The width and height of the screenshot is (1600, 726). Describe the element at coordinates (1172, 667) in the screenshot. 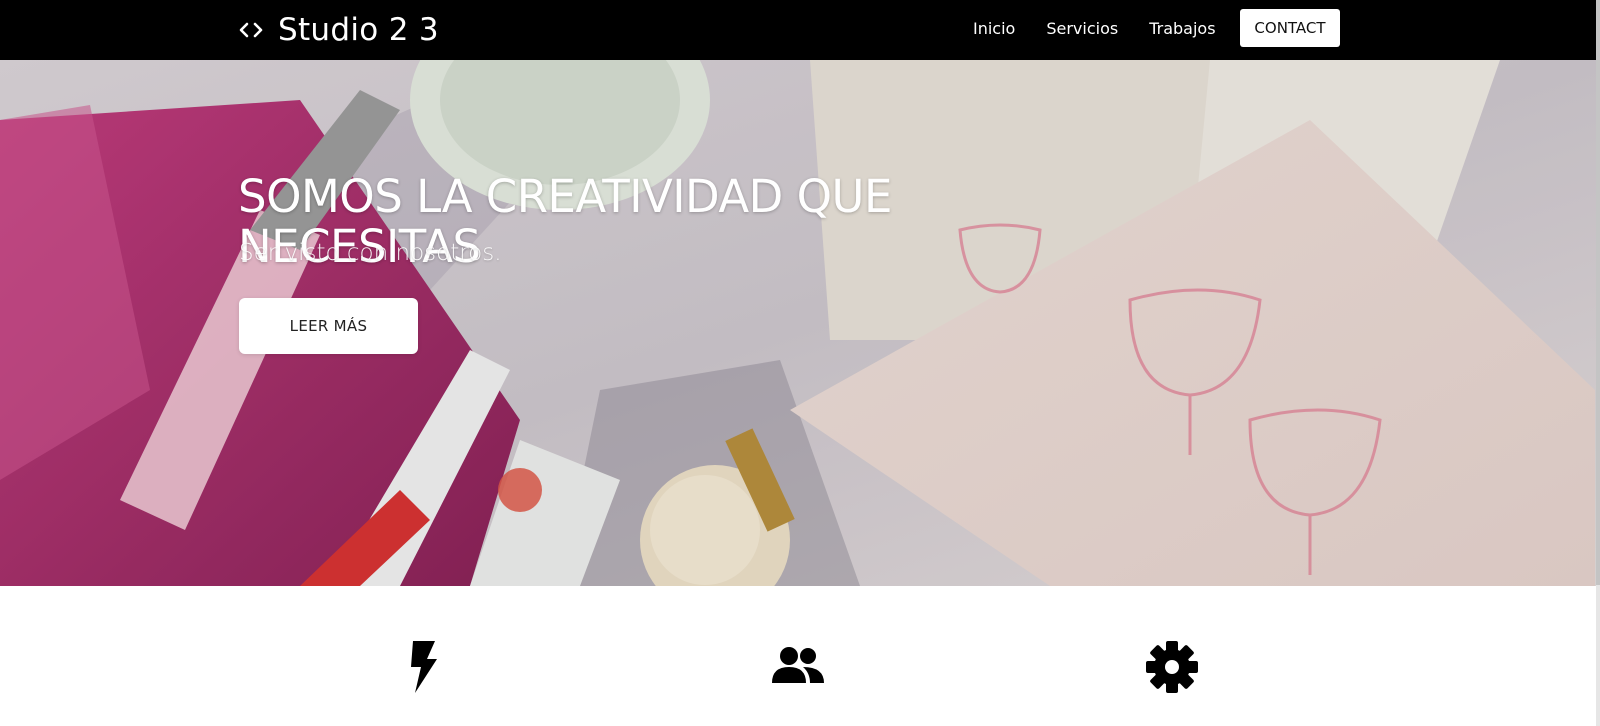

I see `gear-icon` at that location.